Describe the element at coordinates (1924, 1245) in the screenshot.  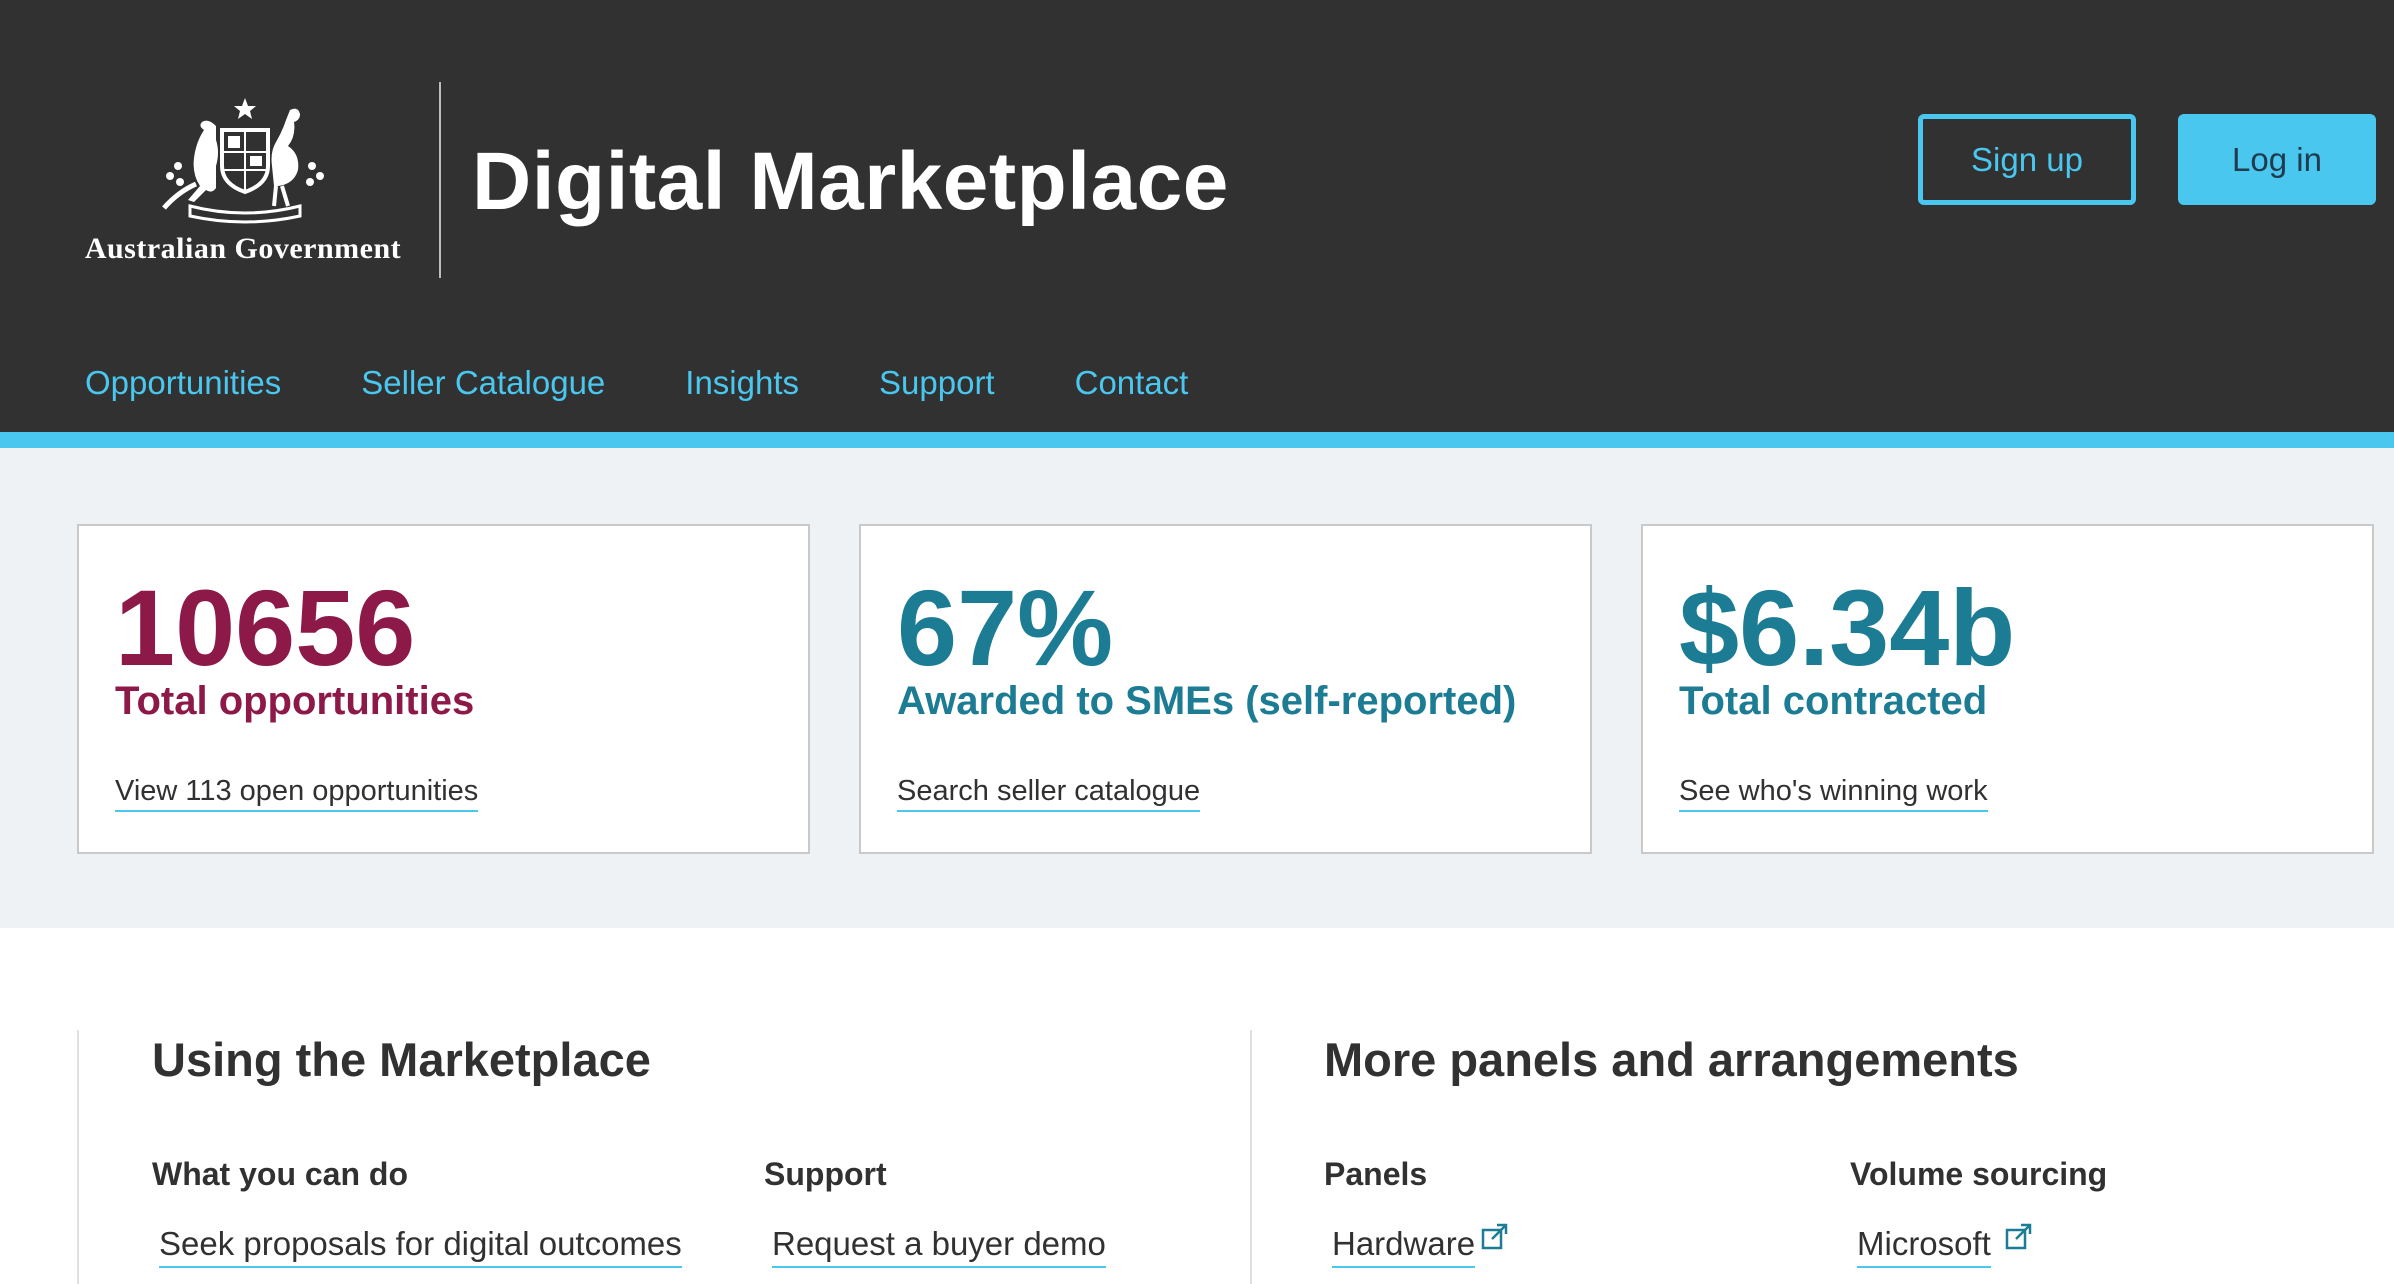
I see `microsoft-link: Microsoft` at that location.